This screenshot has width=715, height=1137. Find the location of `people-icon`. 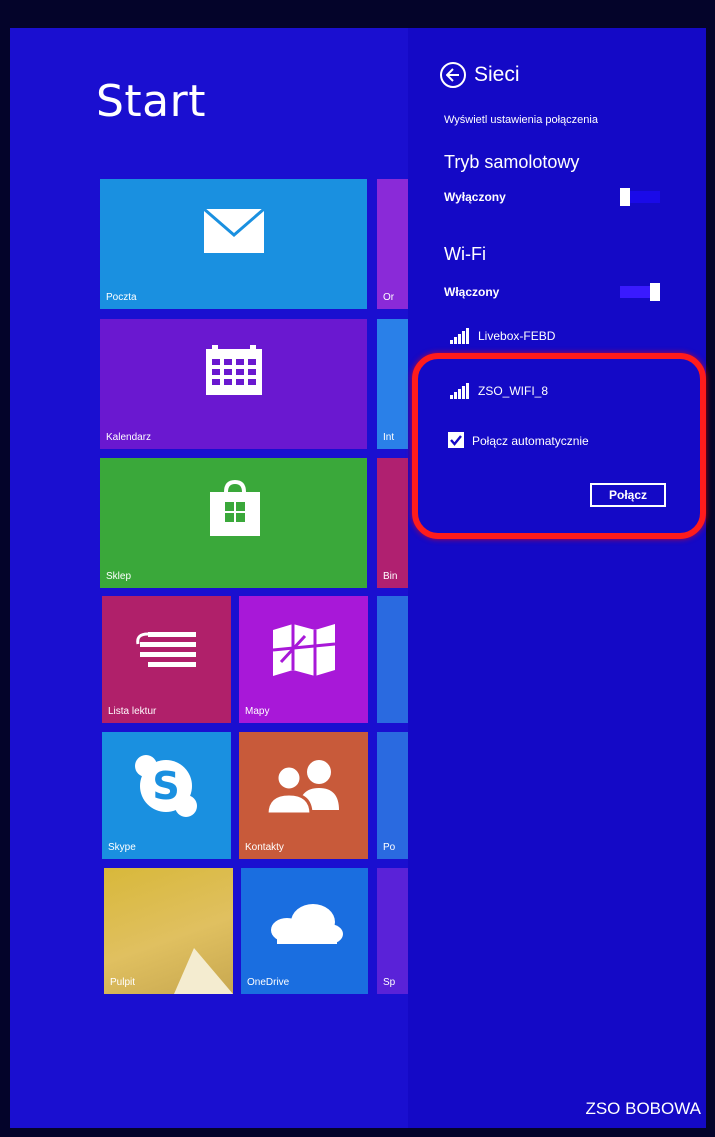

people-icon is located at coordinates (302, 787).